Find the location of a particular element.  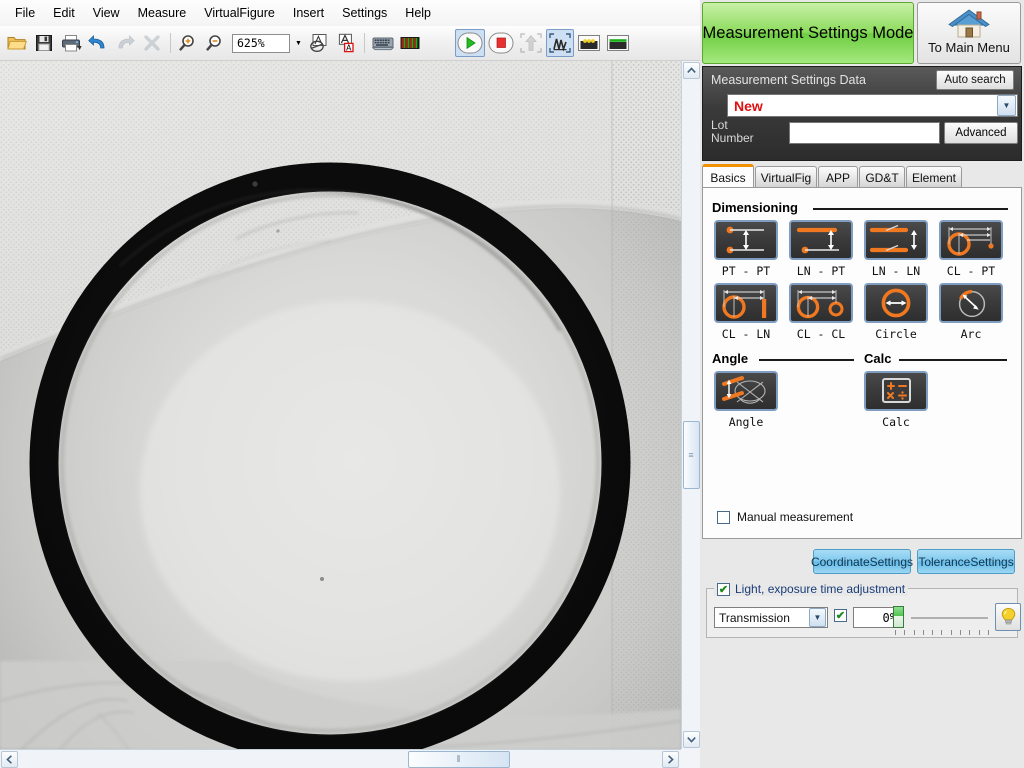

light-slider-thumb is located at coordinates (898, 617).